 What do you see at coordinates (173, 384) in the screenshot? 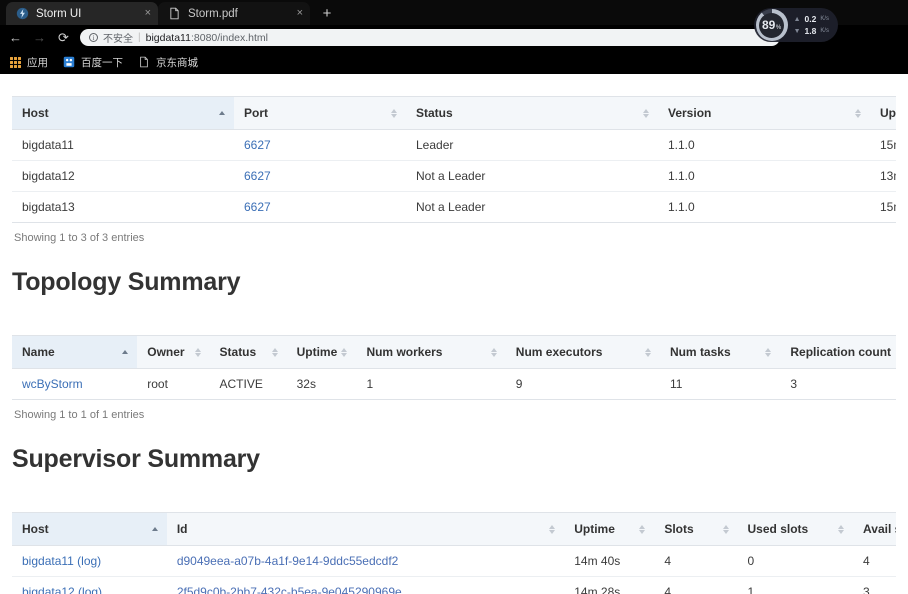
I see `cell-owner: root` at bounding box center [173, 384].